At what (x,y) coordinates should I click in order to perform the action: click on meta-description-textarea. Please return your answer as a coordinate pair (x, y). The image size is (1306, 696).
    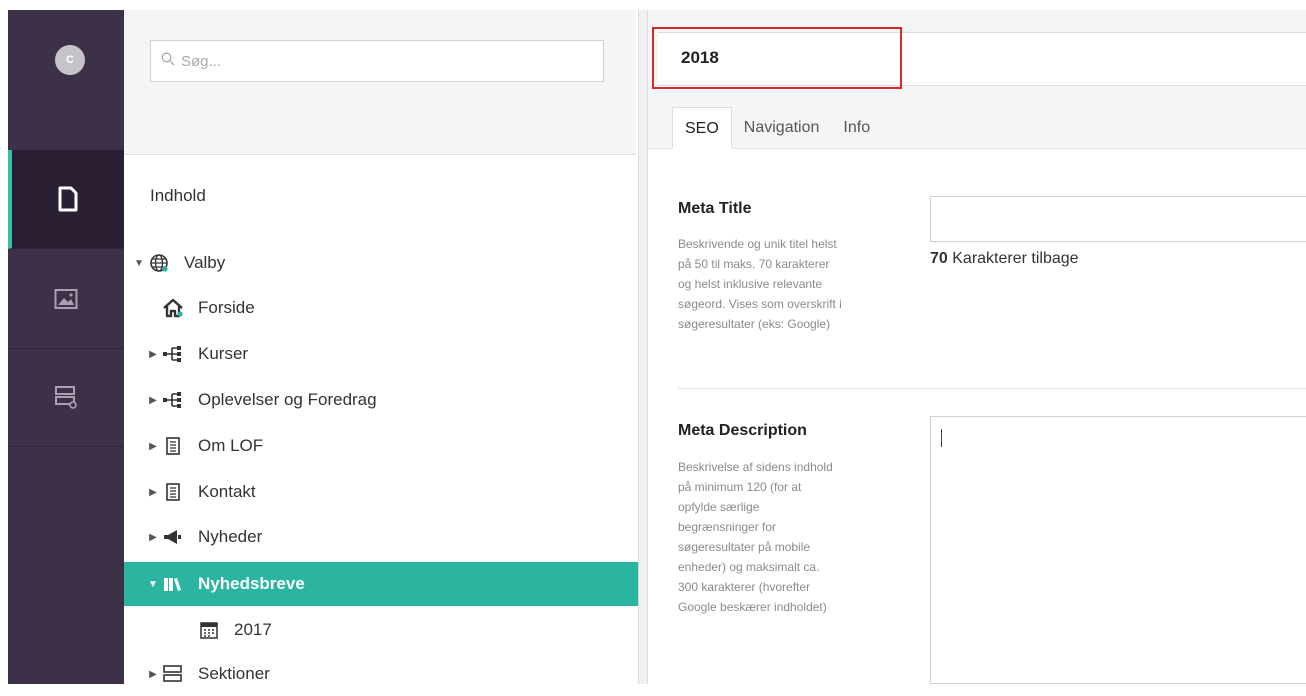
    Looking at the image, I should click on (1118, 550).